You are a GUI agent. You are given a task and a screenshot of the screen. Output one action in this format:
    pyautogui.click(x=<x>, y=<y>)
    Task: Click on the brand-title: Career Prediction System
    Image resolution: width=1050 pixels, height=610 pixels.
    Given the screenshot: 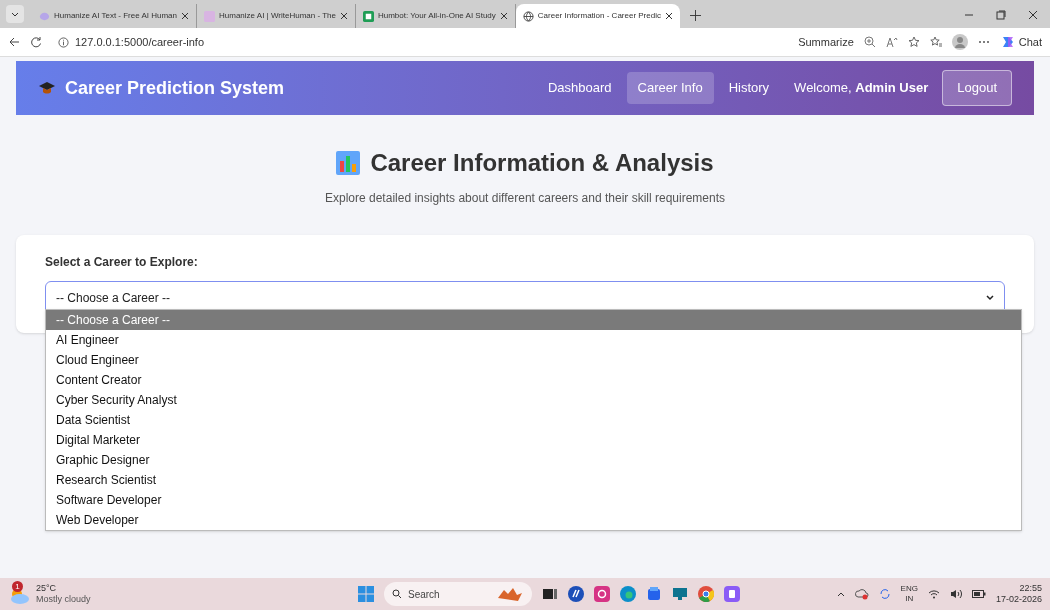 What is the action you would take?
    pyautogui.click(x=175, y=88)
    